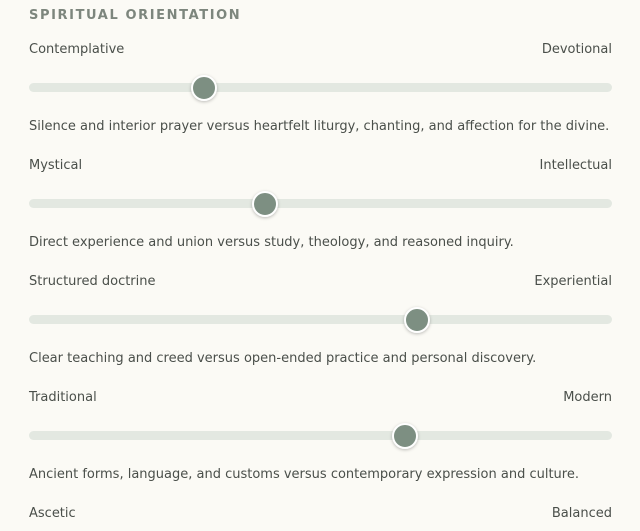 Image resolution: width=640 pixels, height=531 pixels. Describe the element at coordinates (581, 513) in the screenshot. I see `slider-right-label: Balanced` at that location.